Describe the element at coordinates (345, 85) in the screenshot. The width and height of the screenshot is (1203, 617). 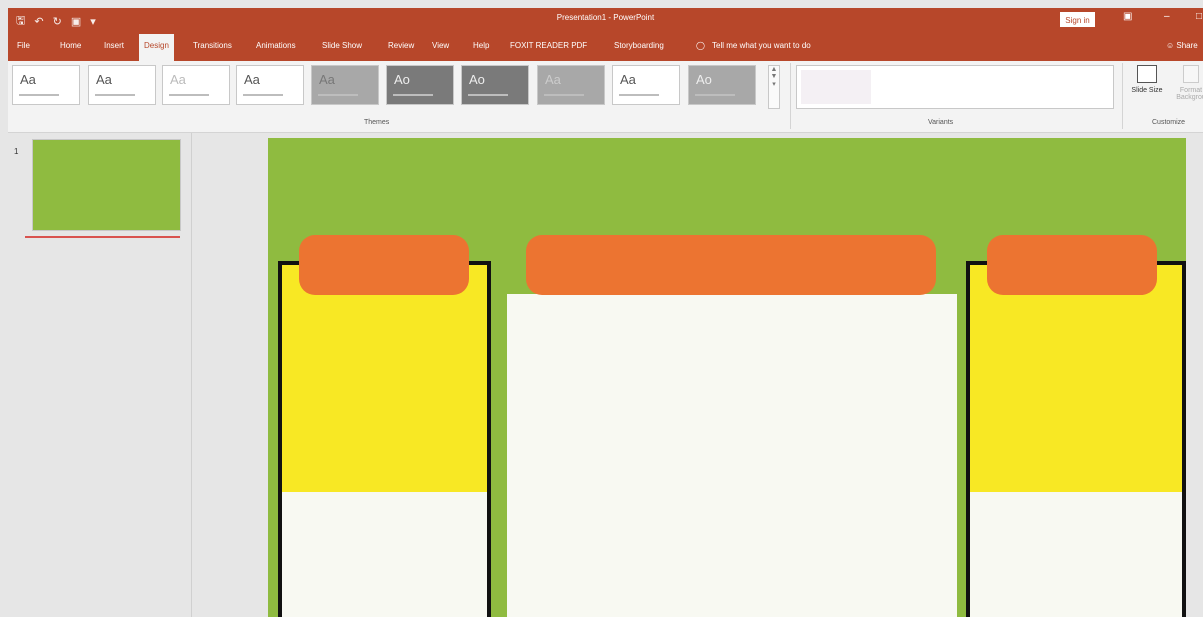
I see `theme-ion: Aa` at that location.